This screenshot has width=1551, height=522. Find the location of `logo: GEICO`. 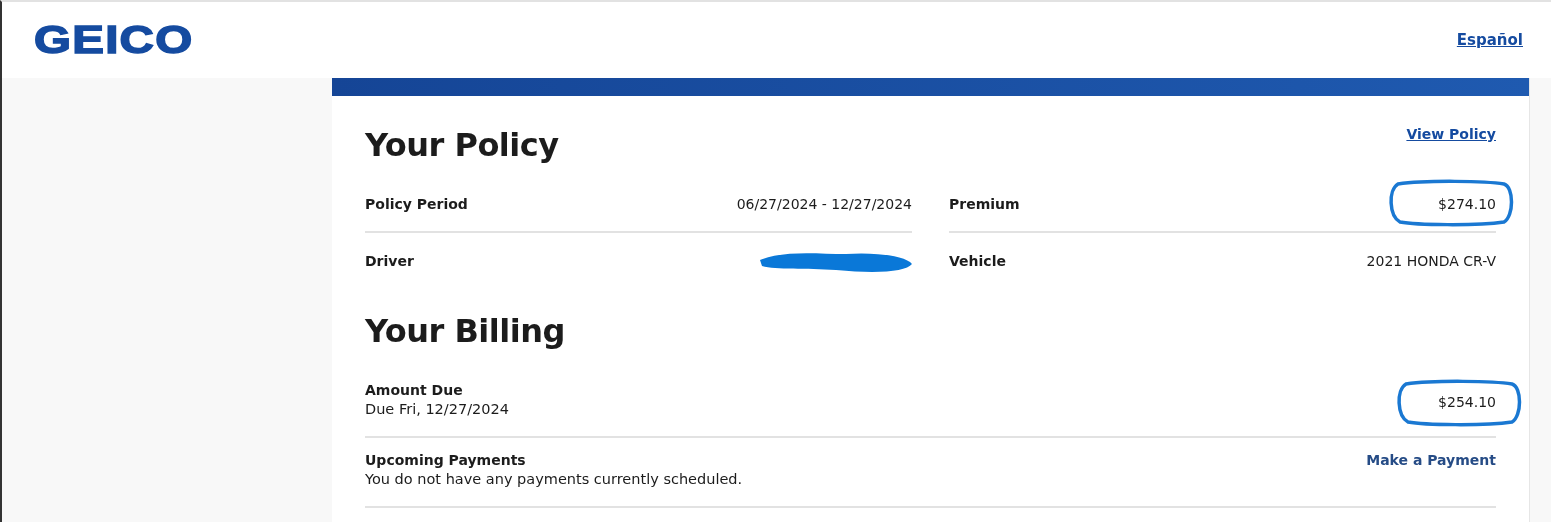

logo: GEICO is located at coordinates (114, 40).